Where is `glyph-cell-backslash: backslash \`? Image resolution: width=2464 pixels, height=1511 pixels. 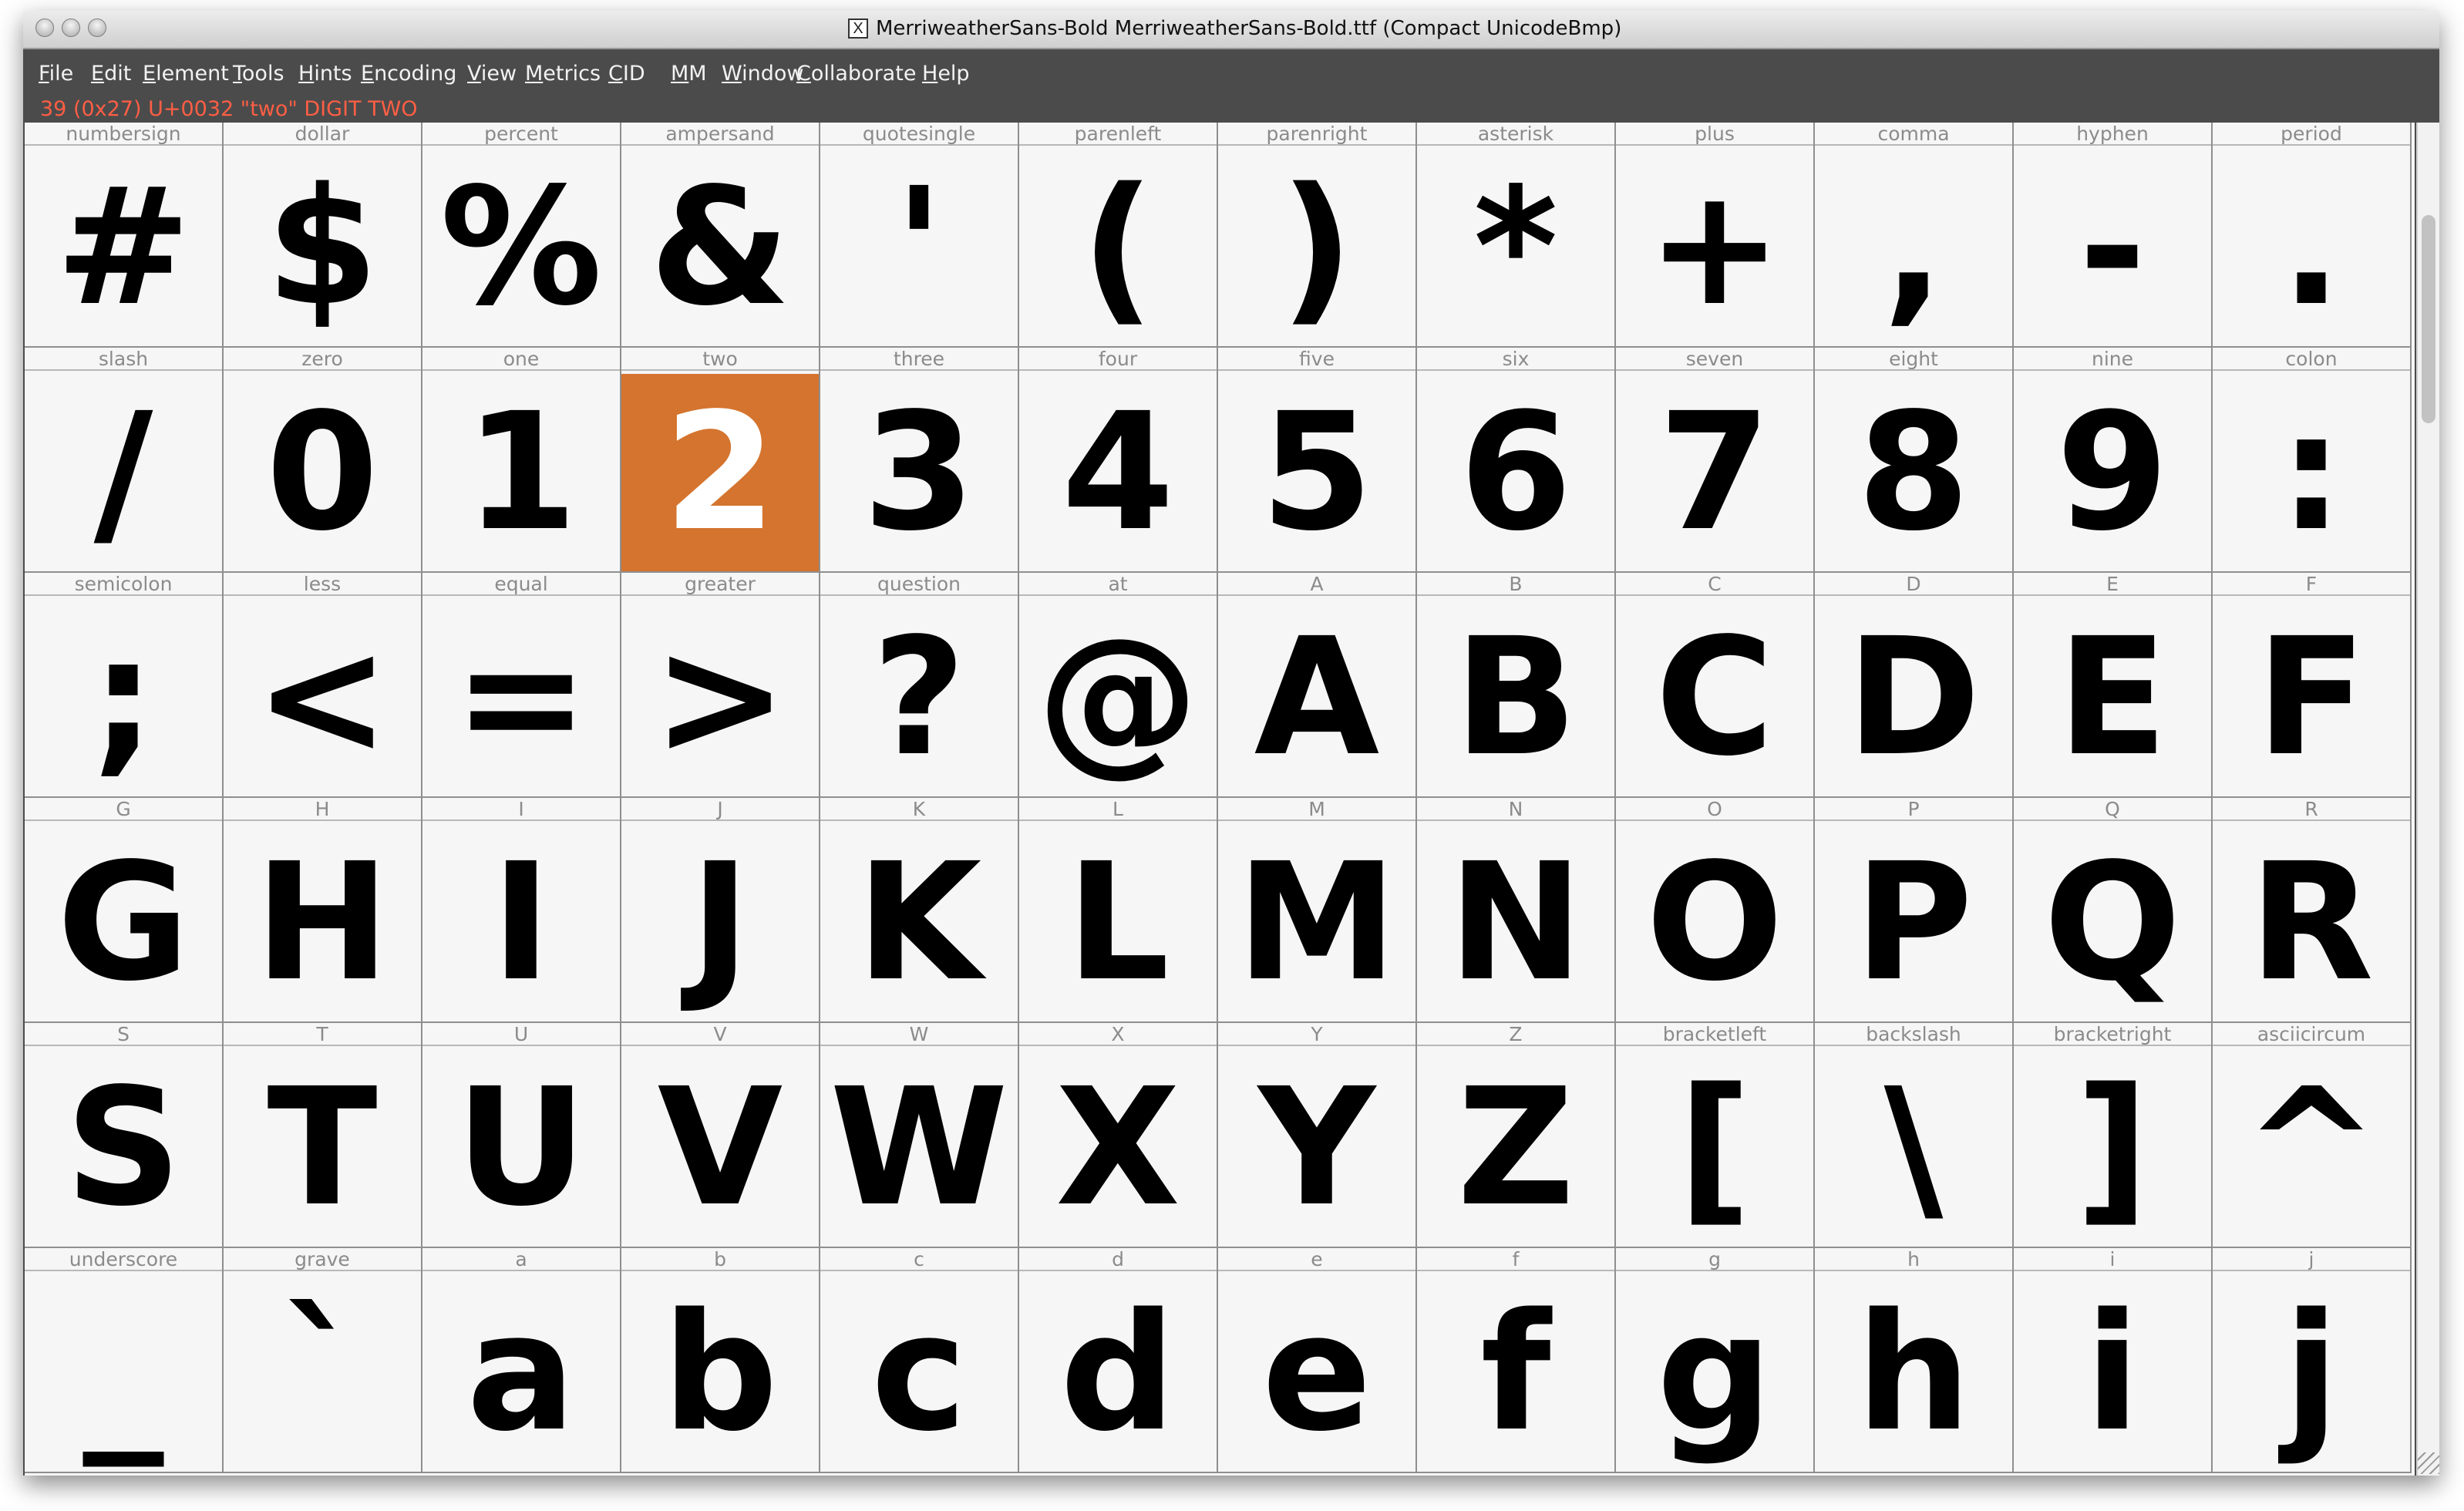 glyph-cell-backslash: backslash \ is located at coordinates (1914, 1135).